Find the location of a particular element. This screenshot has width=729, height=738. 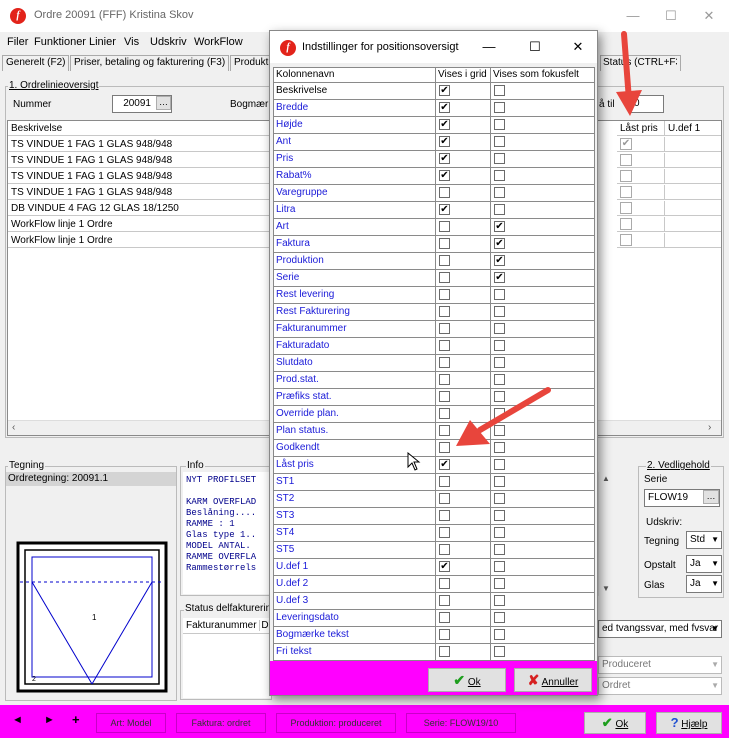

laast-pris-checkbox: ✔ is located at coordinates (626, 144).